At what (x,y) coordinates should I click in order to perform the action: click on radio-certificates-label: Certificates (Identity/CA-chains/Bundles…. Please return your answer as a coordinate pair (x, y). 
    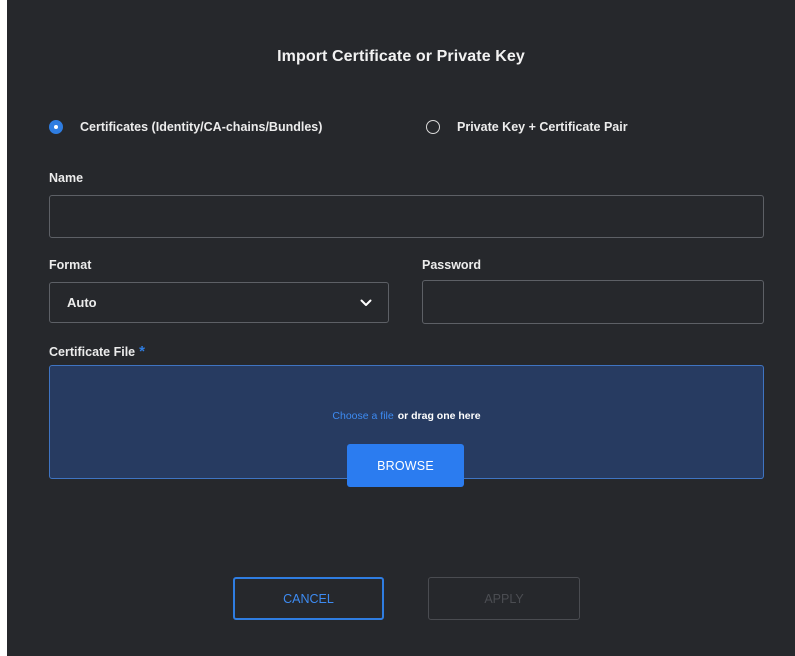
    Looking at the image, I should click on (201, 127).